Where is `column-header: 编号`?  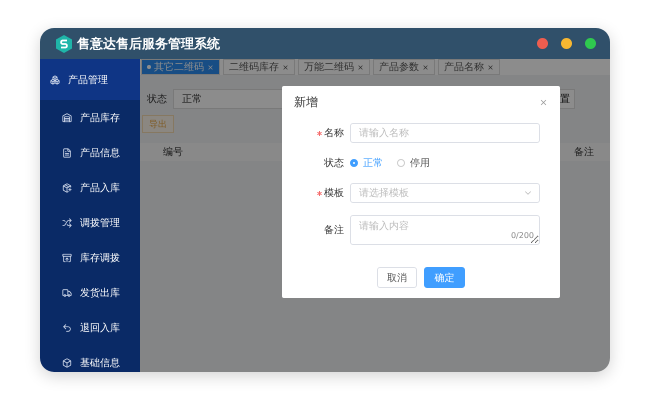 column-header: 编号 is located at coordinates (173, 152).